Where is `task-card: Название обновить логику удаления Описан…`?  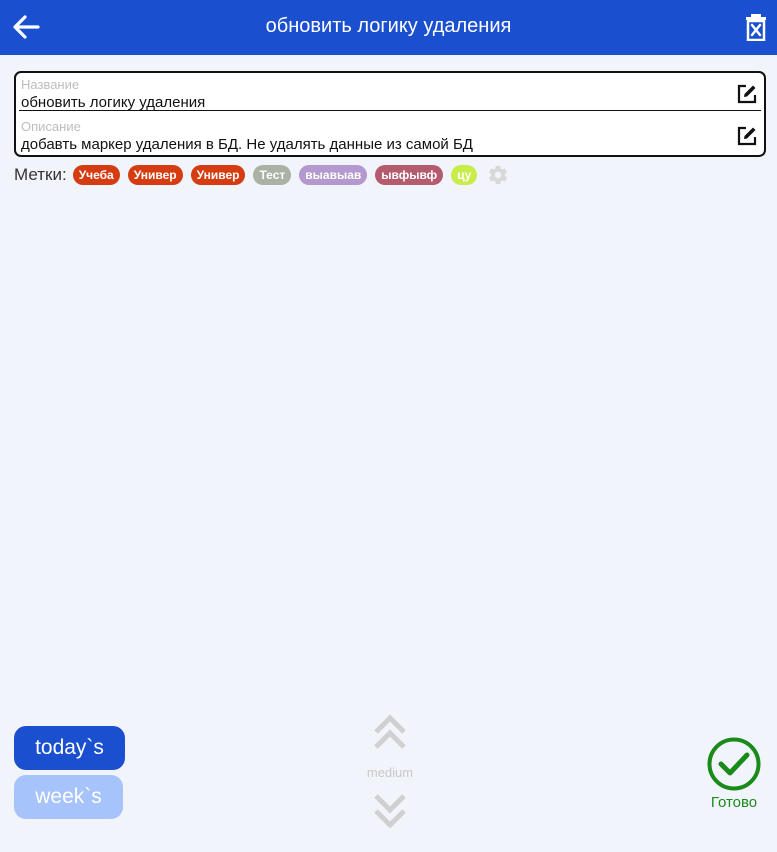
task-card: Название обновить логику удаления Описан… is located at coordinates (390, 114).